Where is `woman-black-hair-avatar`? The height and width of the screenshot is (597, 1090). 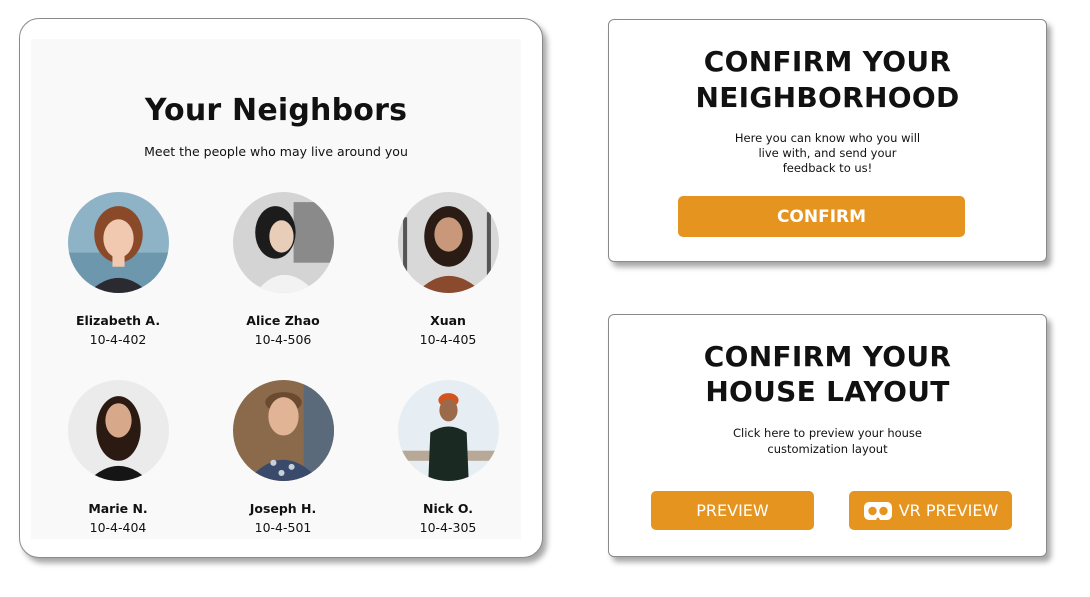
woman-black-hair-avatar is located at coordinates (283, 242).